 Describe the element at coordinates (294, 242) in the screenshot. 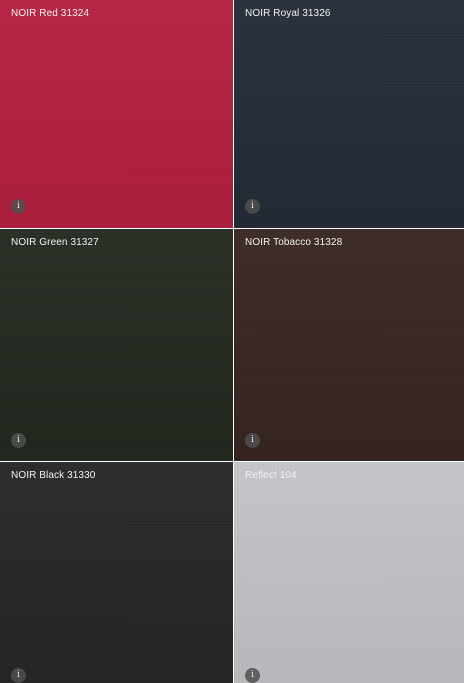

I see `swatch-label: NOIR Tobacco 31328` at that location.